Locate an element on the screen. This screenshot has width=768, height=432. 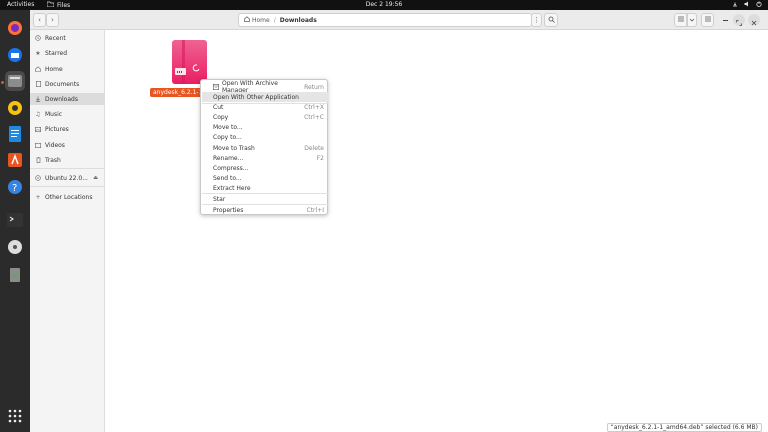
sidebar-item-downloads: Downloads is located at coordinates (67, 99).